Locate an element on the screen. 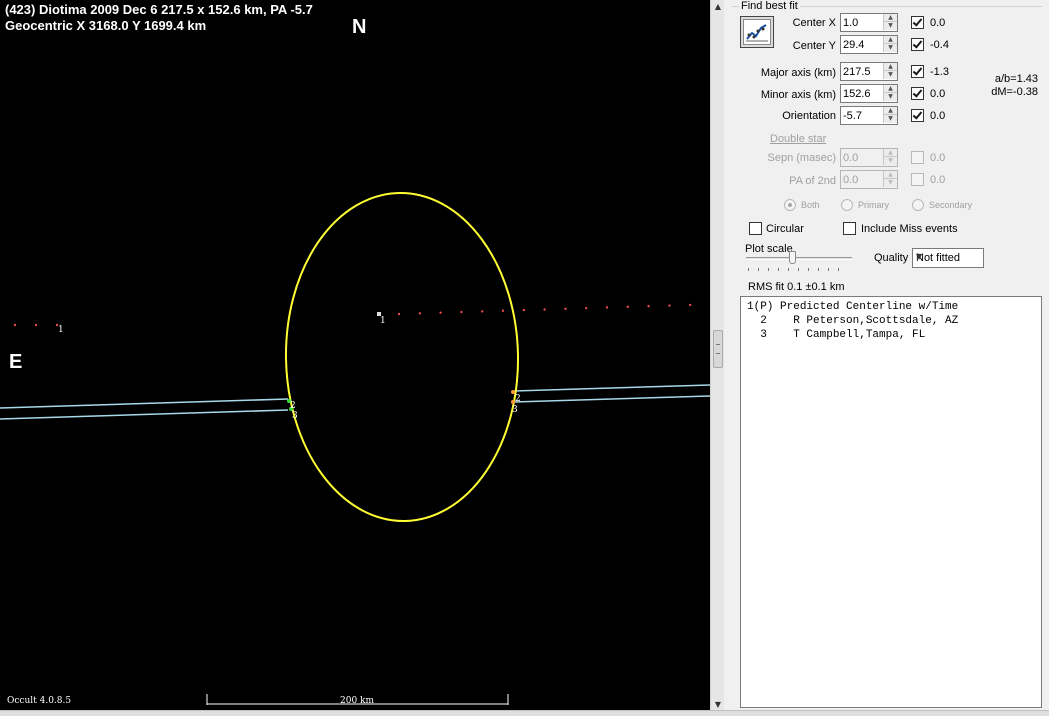 This screenshot has height=716, width=1049. minor-axis-delta: 0.0 is located at coordinates (938, 94).